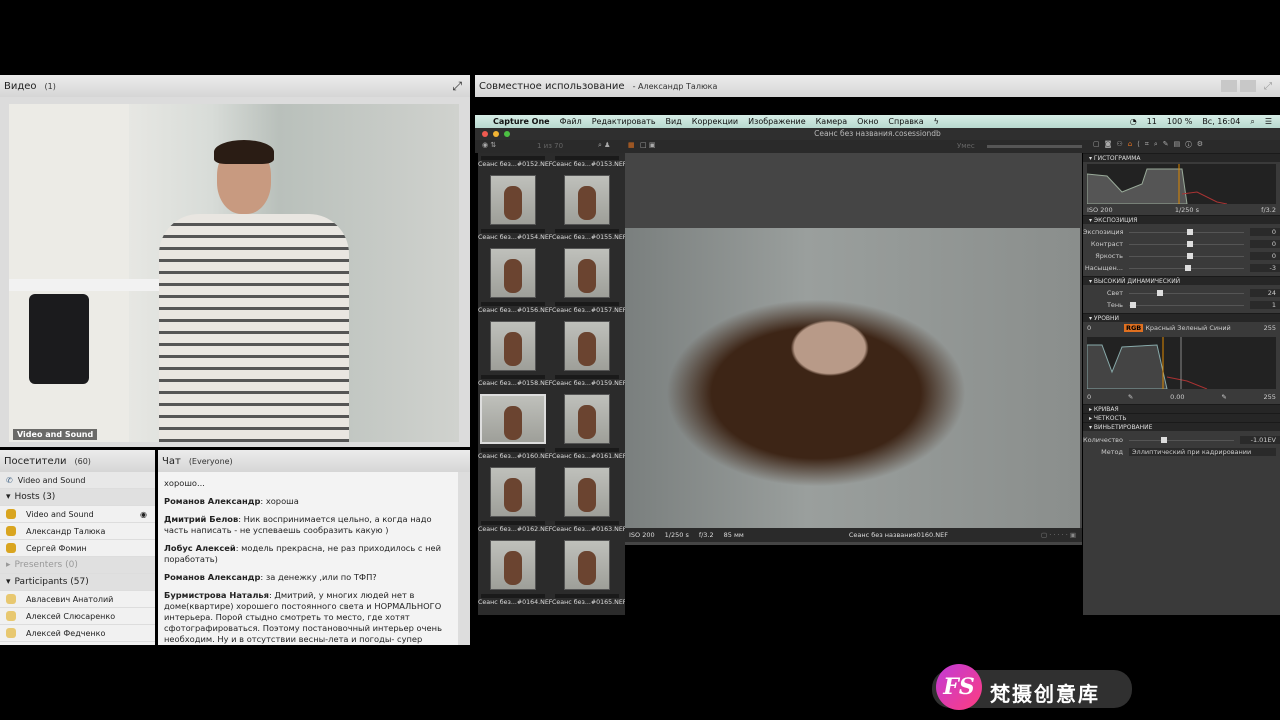 The width and height of the screenshot is (1280, 720). What do you see at coordinates (515, 280) in the screenshot?
I see `thumbnail: Сеанс без...#0156.NEF` at bounding box center [515, 280].